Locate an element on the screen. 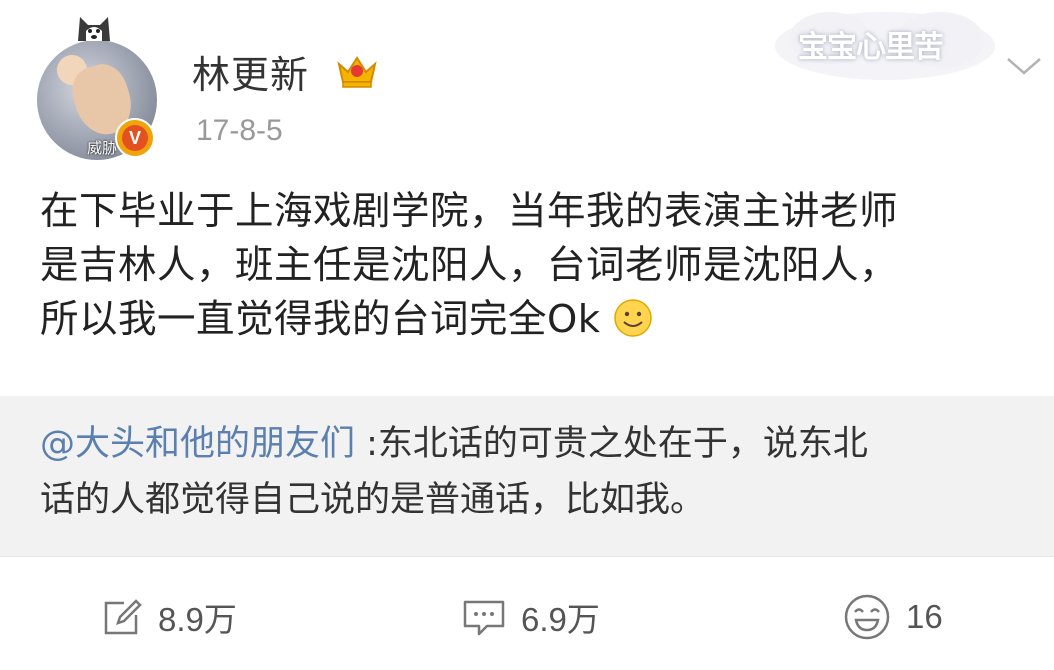 This screenshot has height=670, width=1054. crown-icon is located at coordinates (357, 70).